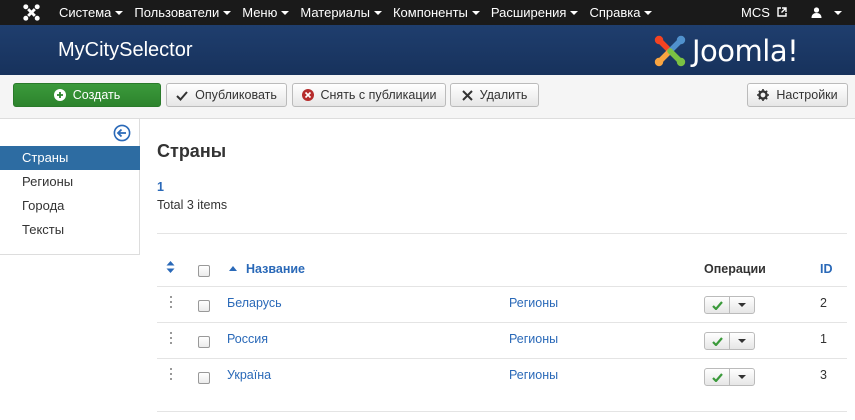 This screenshot has height=420, width=855. Describe the element at coordinates (70, 158) in the screenshot. I see `sidebar-item-countries: Страны` at that location.